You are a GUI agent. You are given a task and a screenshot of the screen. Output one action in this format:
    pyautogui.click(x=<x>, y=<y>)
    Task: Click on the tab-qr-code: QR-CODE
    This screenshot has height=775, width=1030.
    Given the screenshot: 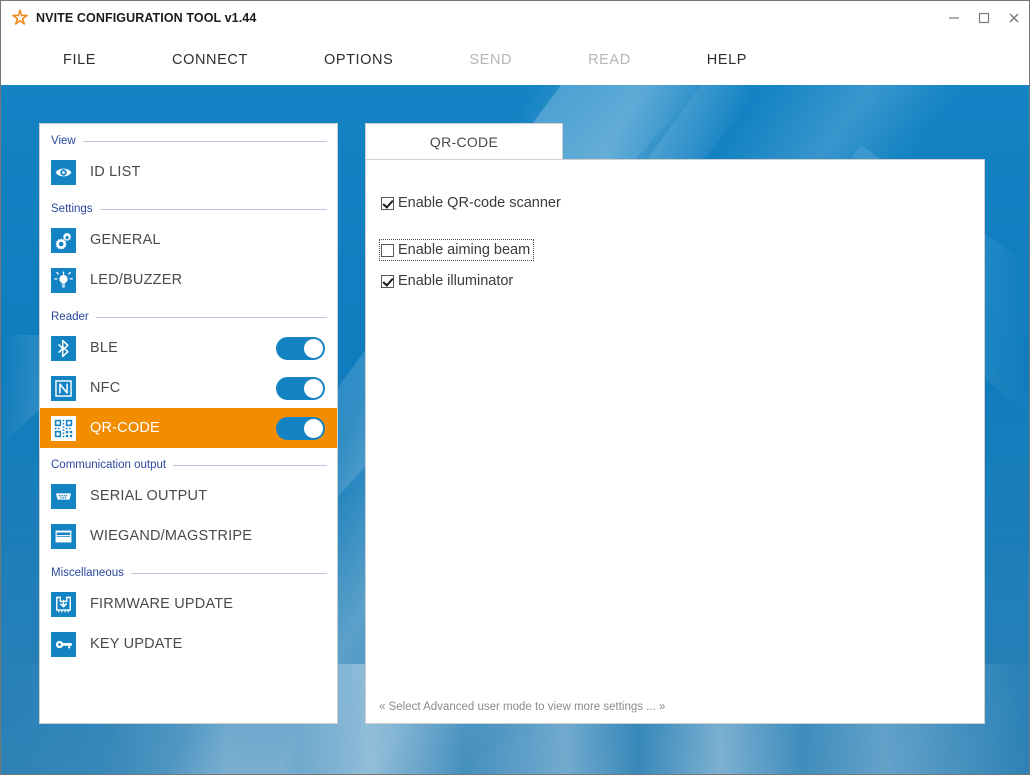 What is the action you would take?
    pyautogui.click(x=464, y=141)
    